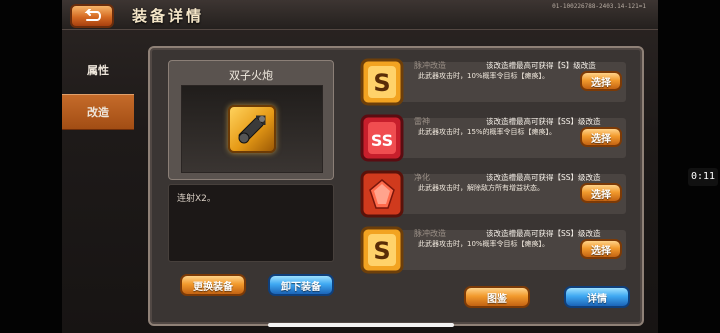  Describe the element at coordinates (487, 132) in the screenshot. I see `slot-description: 此武器攻击时，15%的概率令目标【瘫痪】。` at that location.